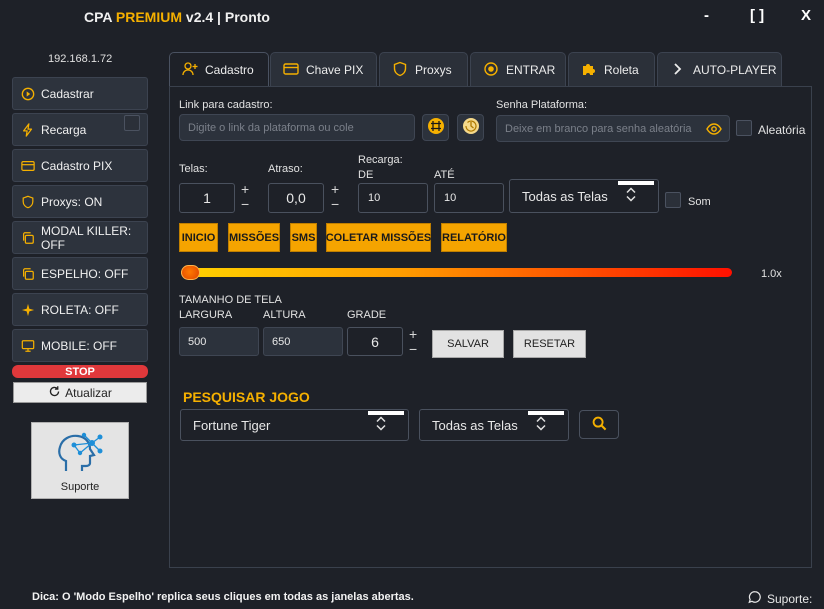 The image size is (824, 609). I want to click on brand-prefix: CPA, so click(98, 17).